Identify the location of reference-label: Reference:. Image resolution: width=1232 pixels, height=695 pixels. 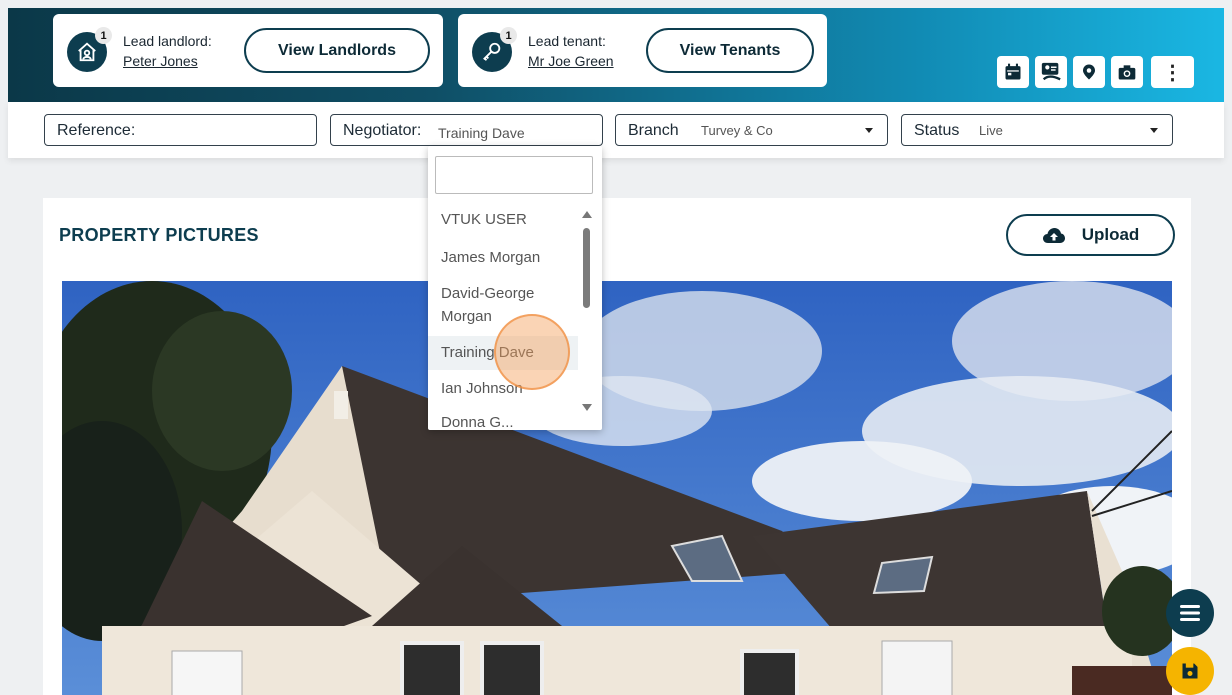
(96, 130).